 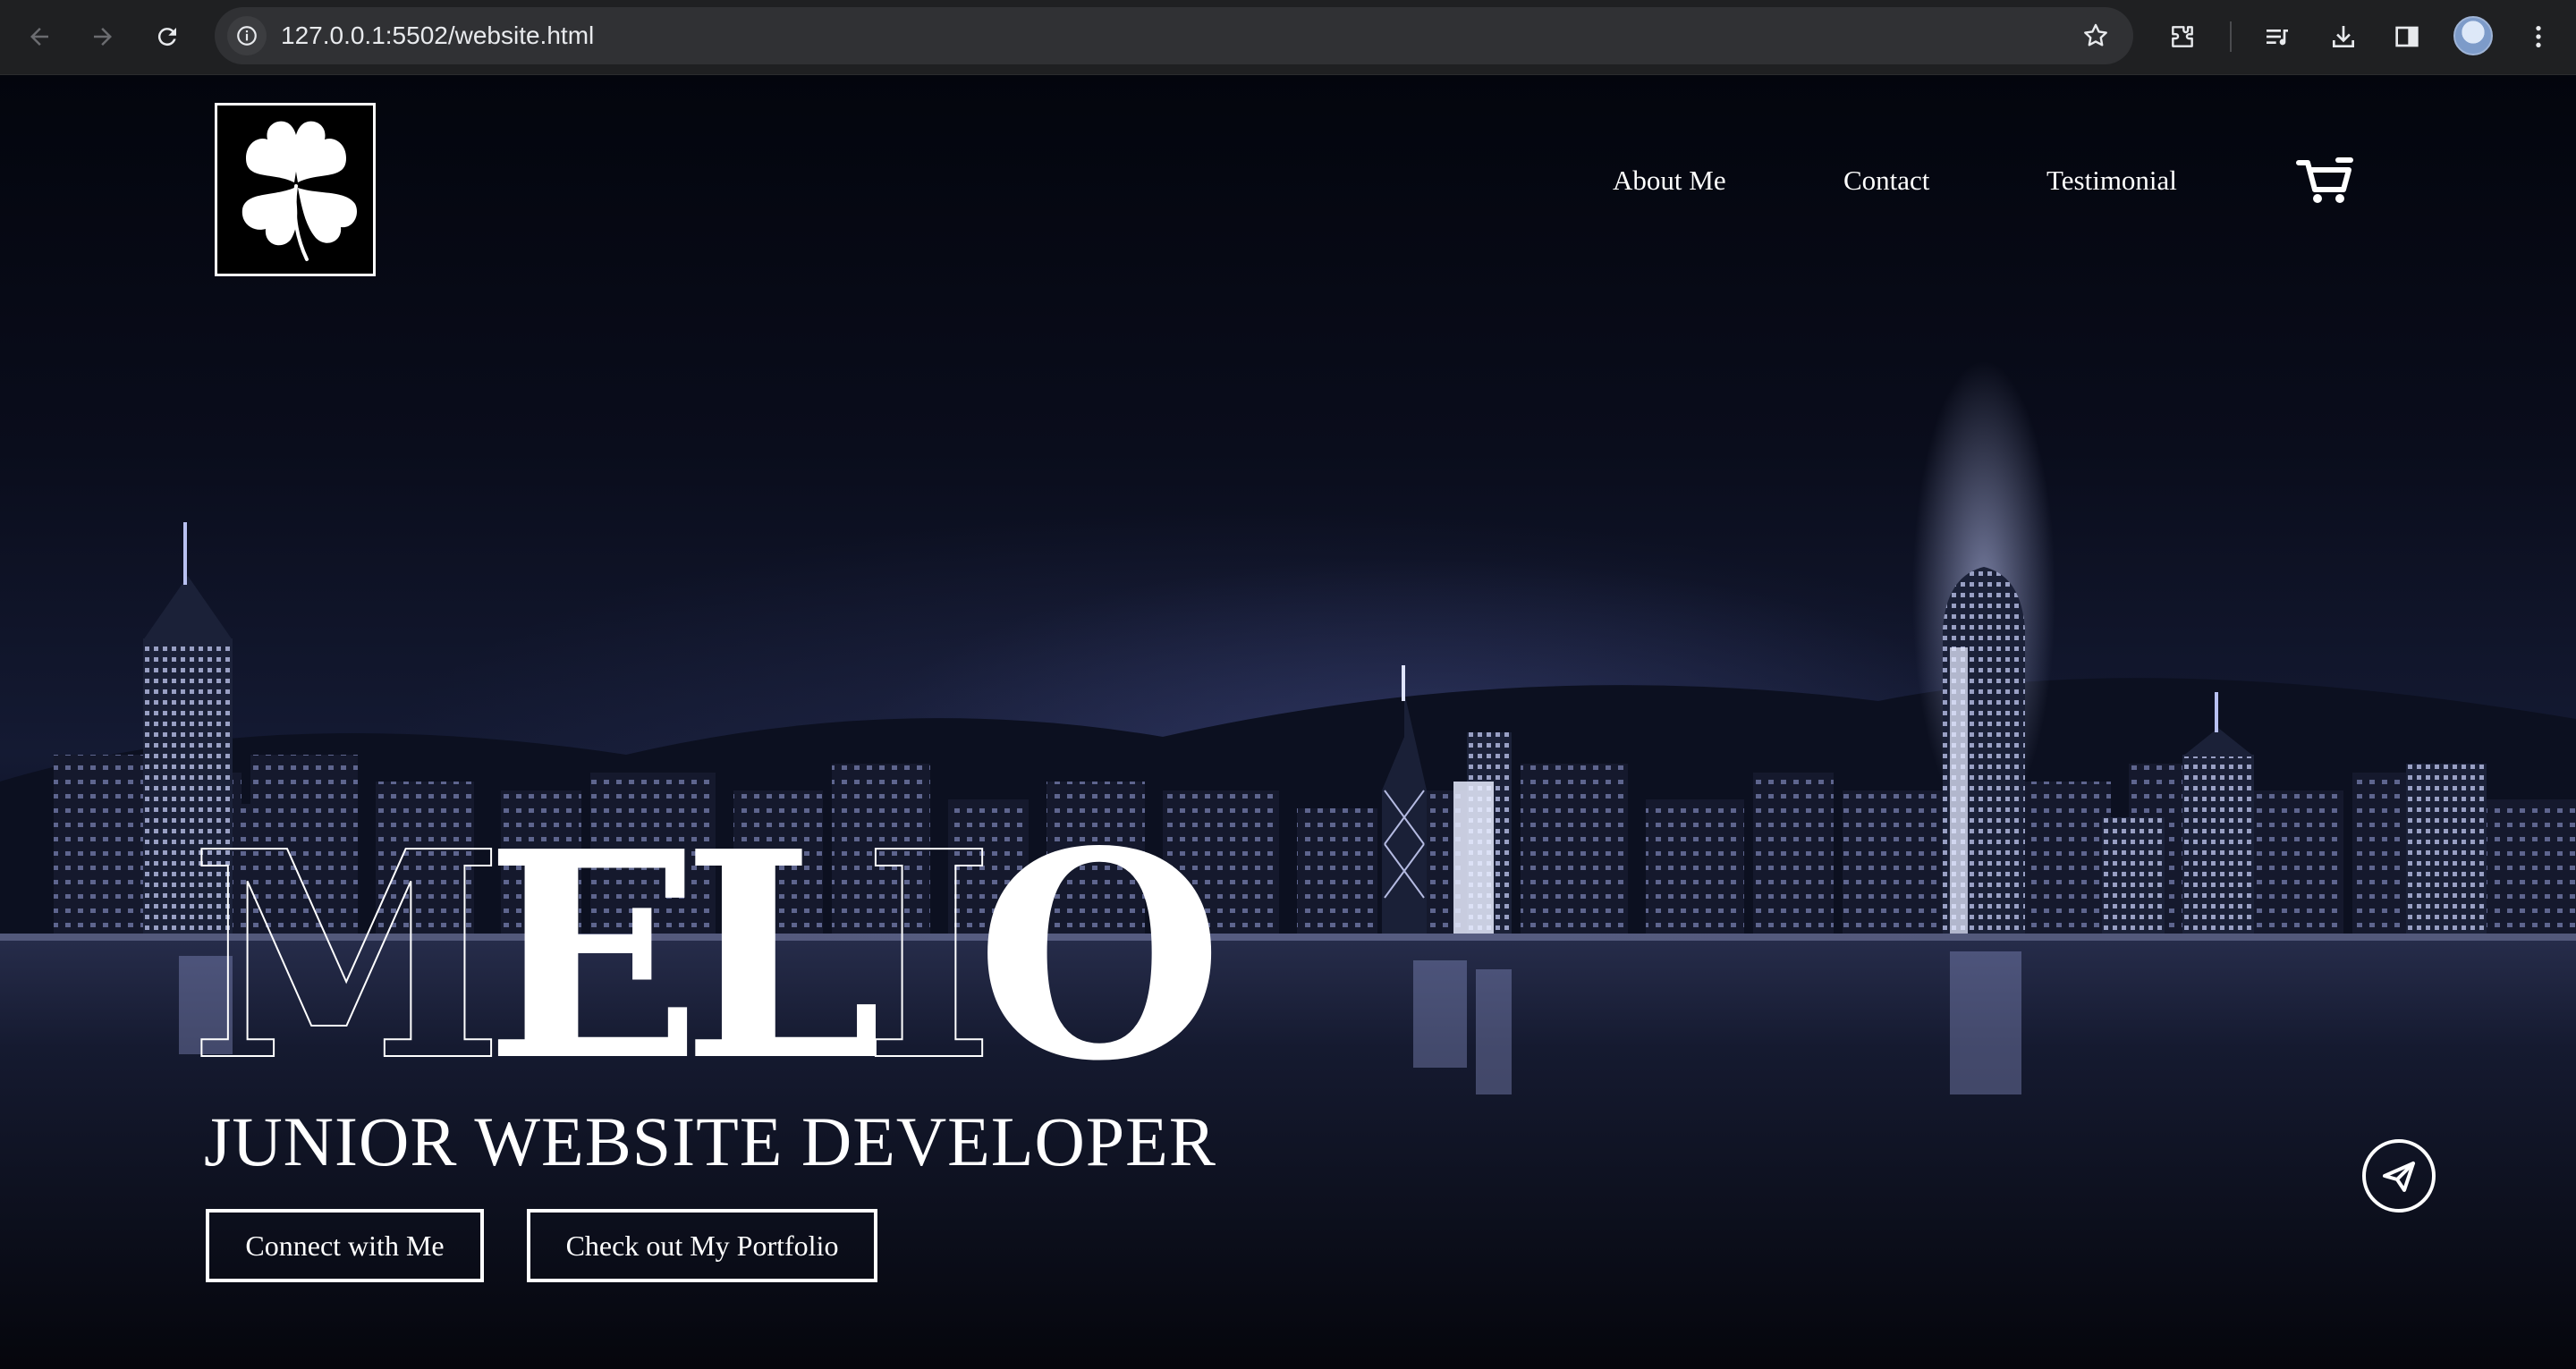 I want to click on check-portfolio-button: Check out My Portfolio, so click(x=702, y=1245).